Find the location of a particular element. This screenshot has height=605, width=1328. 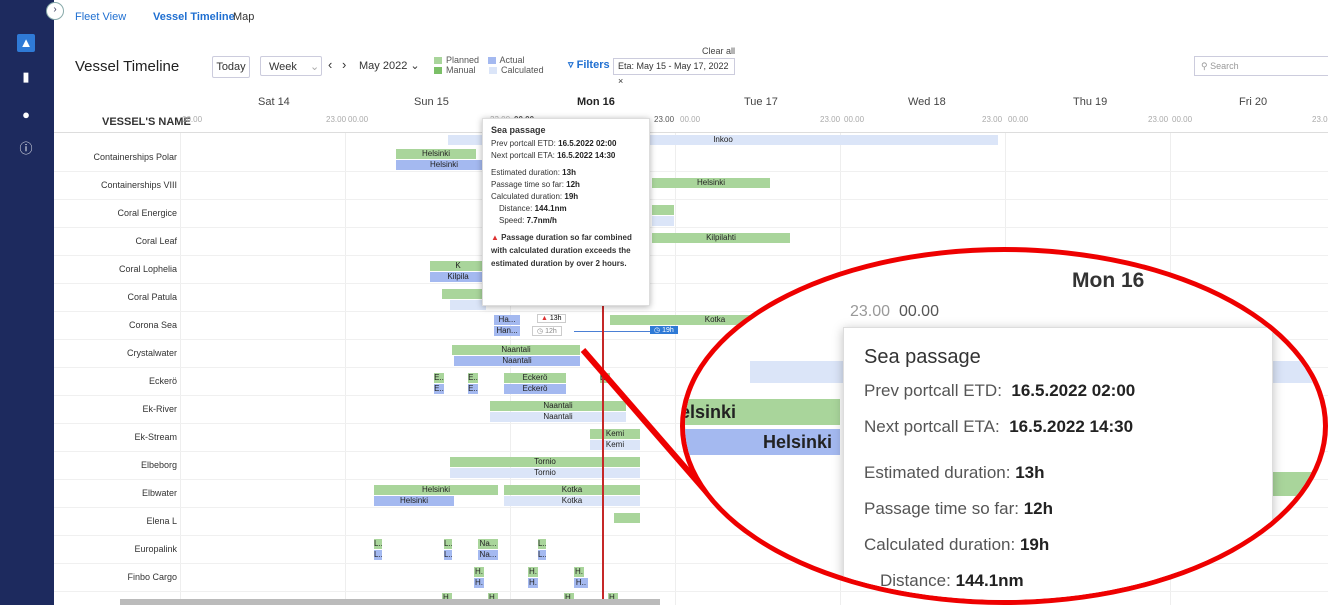

table-row: Containerships VIII Helsinki is located at coordinates (691, 185).